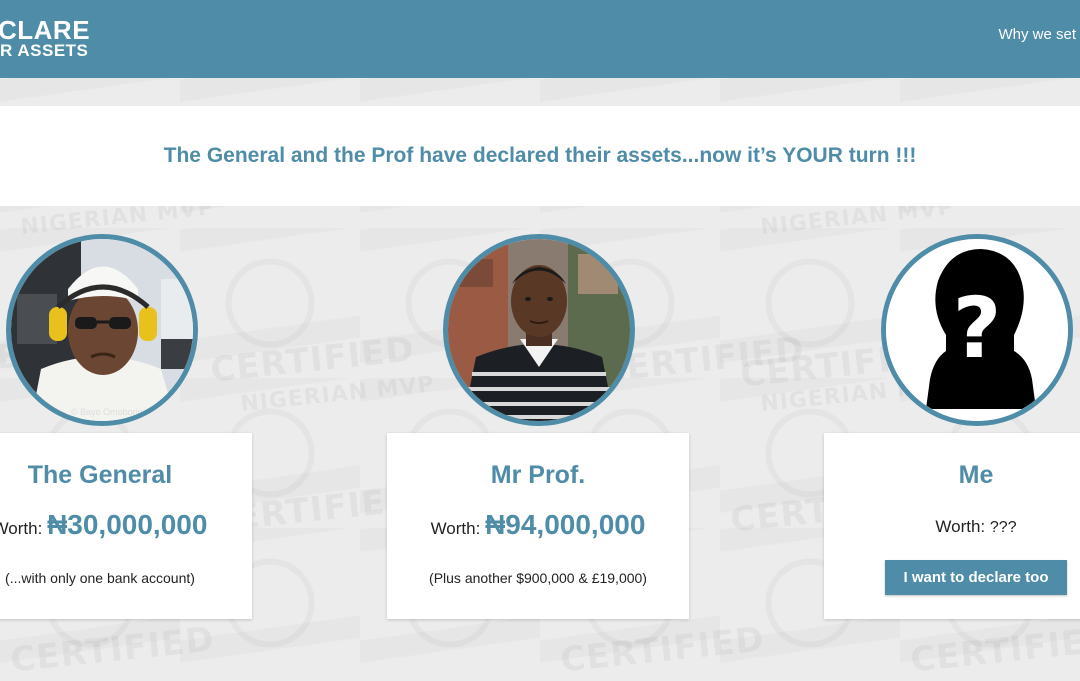  I want to click on card-worth: Worth: ???, so click(952, 527).